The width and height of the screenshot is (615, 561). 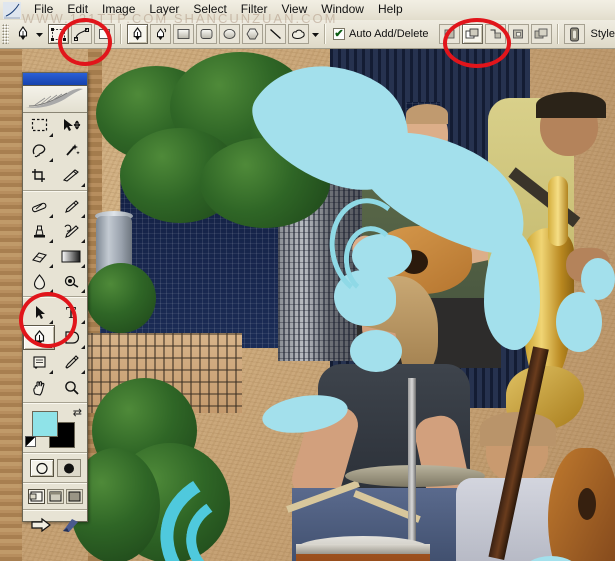 I want to click on rectangle-button, so click(x=183, y=34).